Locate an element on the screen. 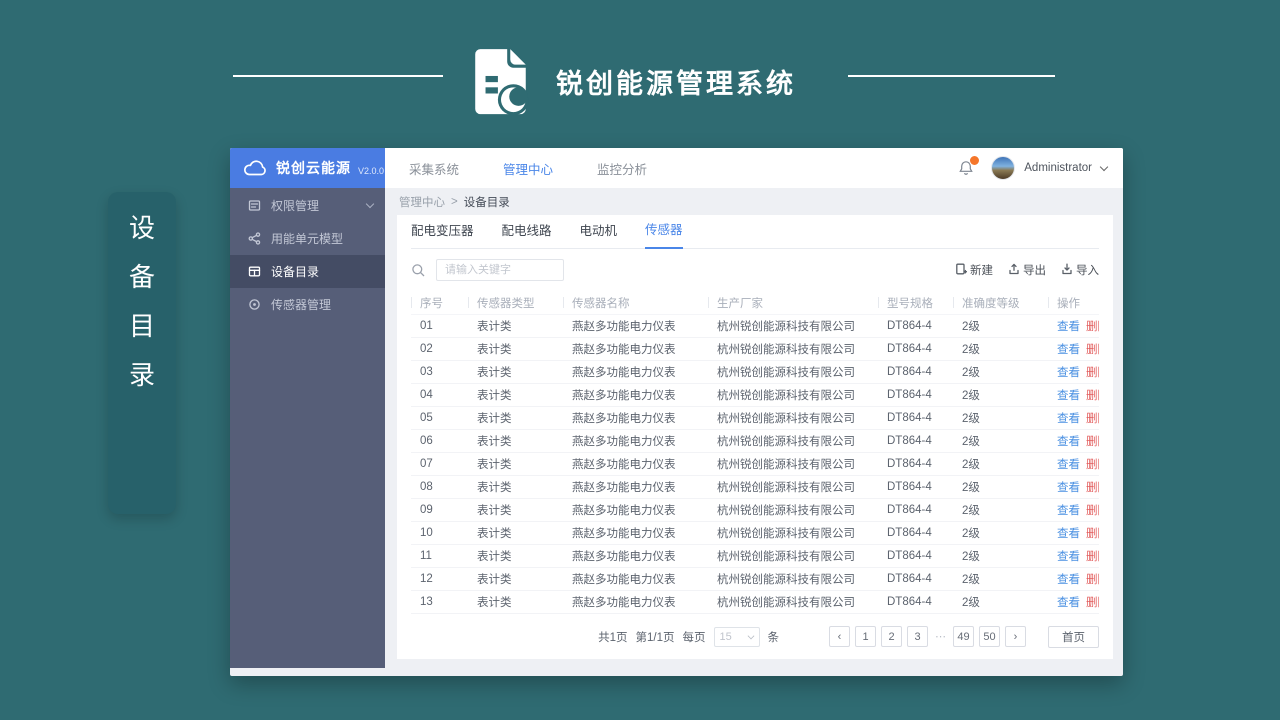 This screenshot has width=1280, height=720. cell-seq: 05 is located at coordinates (426, 418).